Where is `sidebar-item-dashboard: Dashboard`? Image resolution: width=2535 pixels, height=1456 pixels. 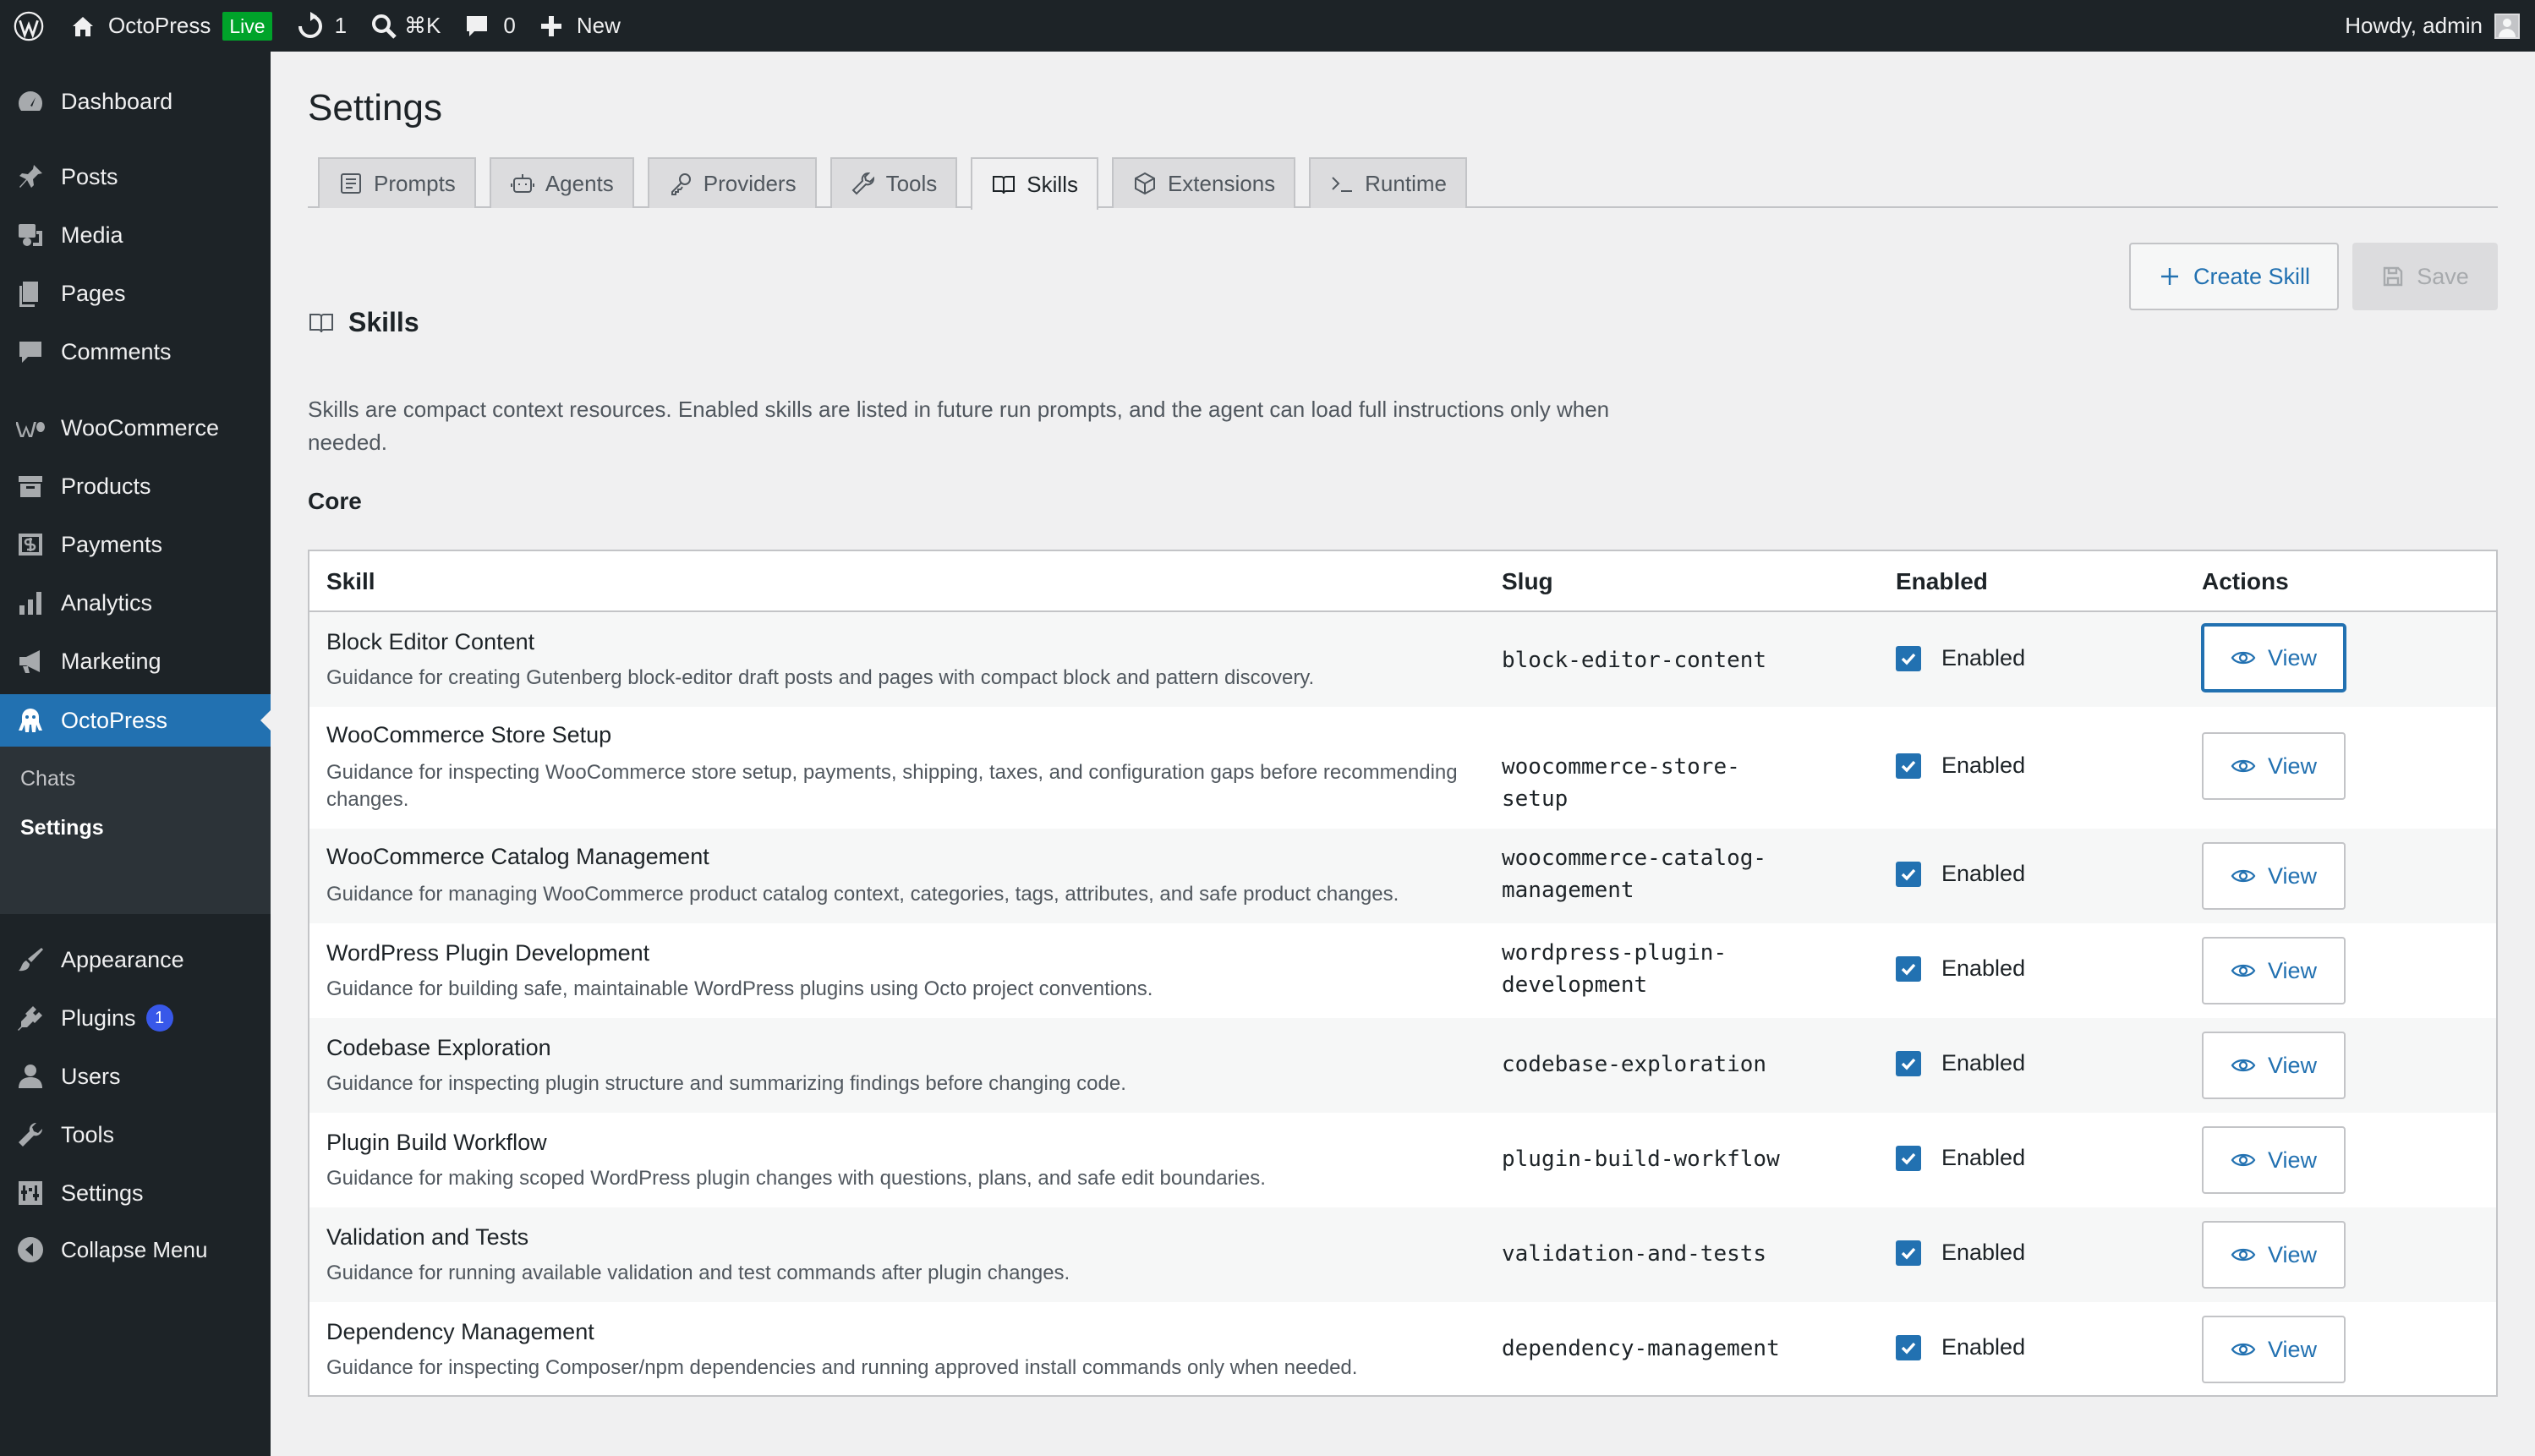
sidebar-item-dashboard: Dashboard is located at coordinates (135, 101).